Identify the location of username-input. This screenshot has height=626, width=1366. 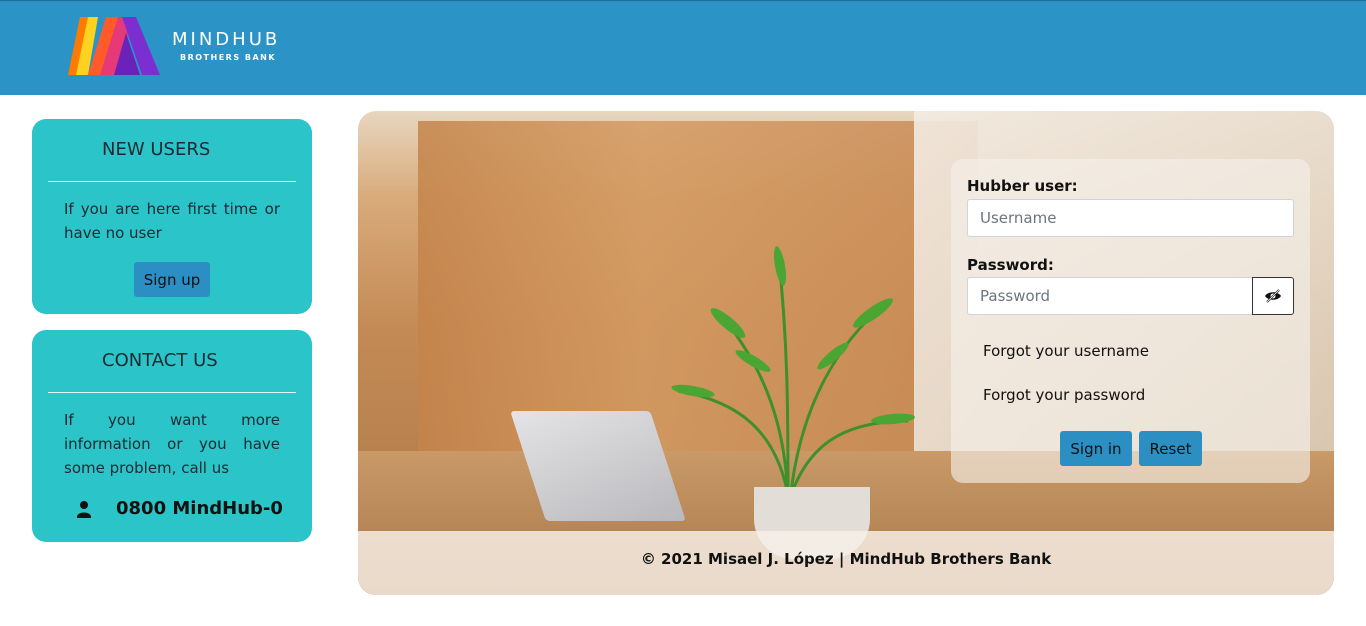
(1130, 218).